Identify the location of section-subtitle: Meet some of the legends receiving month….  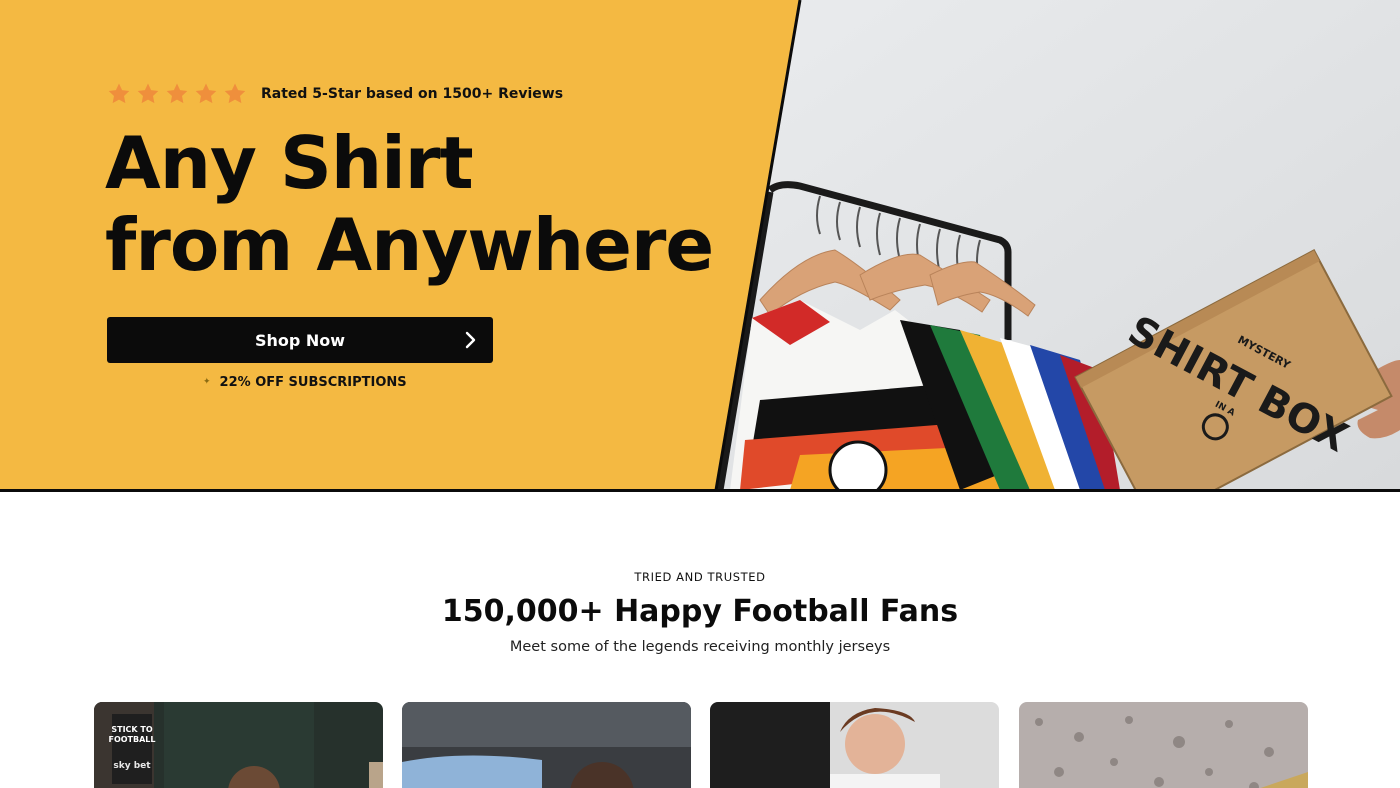
(700, 647).